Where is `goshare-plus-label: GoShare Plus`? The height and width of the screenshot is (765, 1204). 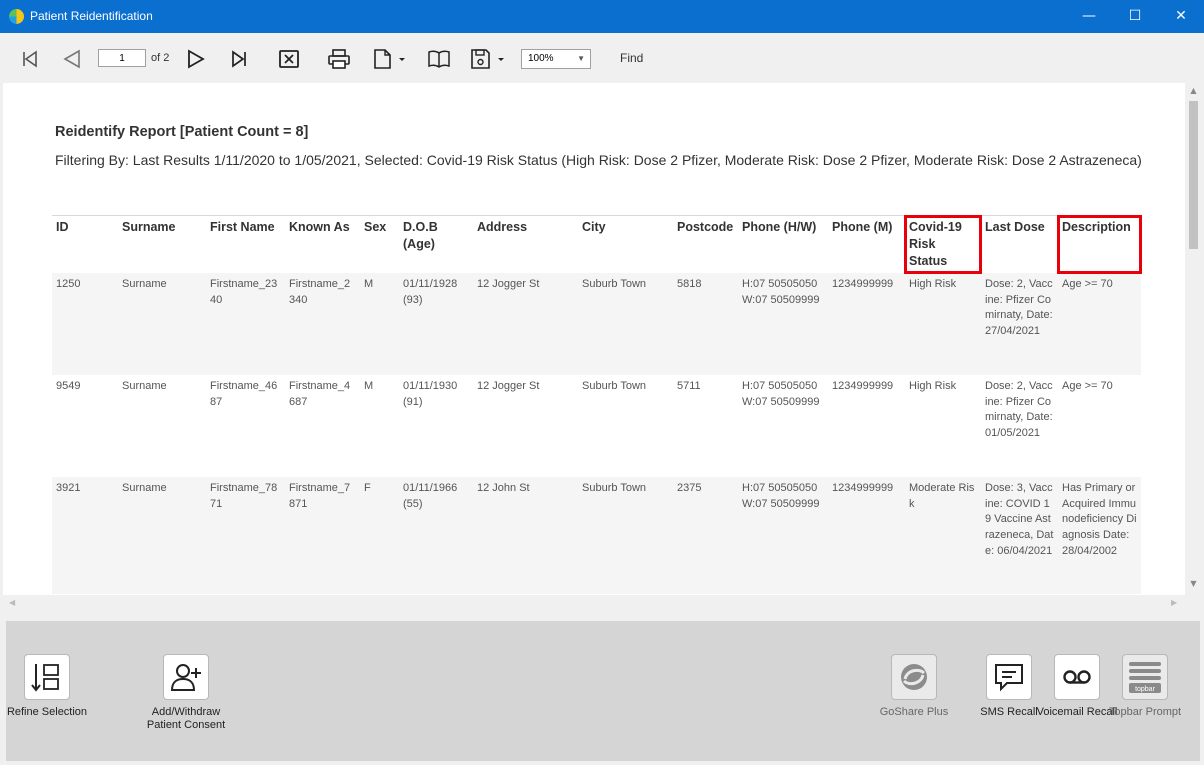 goshare-plus-label: GoShare Plus is located at coordinates (914, 712).